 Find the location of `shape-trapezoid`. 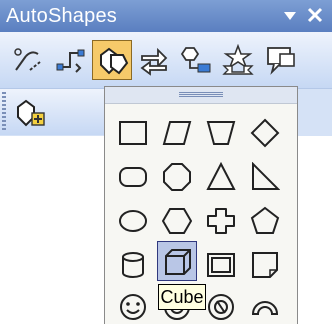

shape-trapezoid is located at coordinates (221, 133).